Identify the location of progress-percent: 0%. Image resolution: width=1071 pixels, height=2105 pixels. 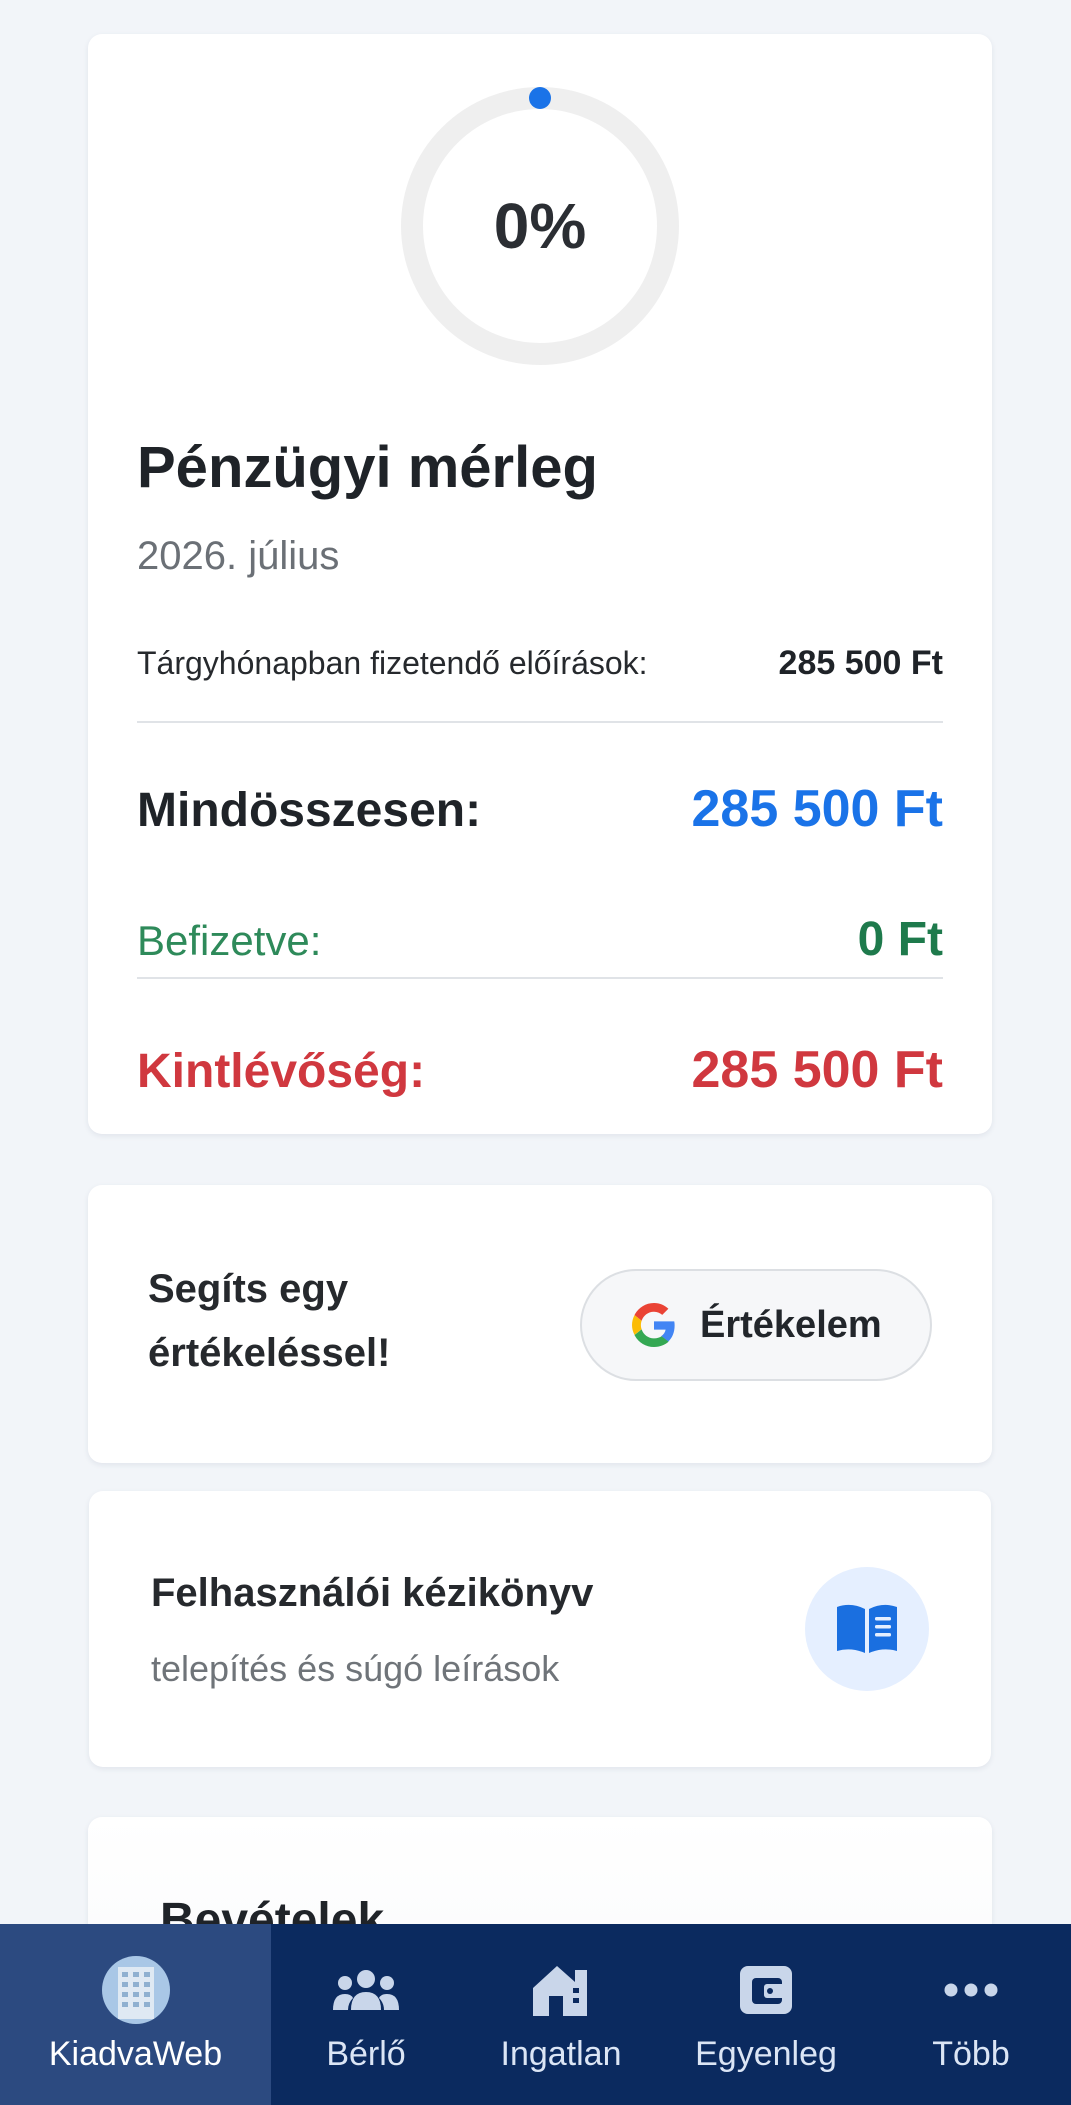
(540, 226).